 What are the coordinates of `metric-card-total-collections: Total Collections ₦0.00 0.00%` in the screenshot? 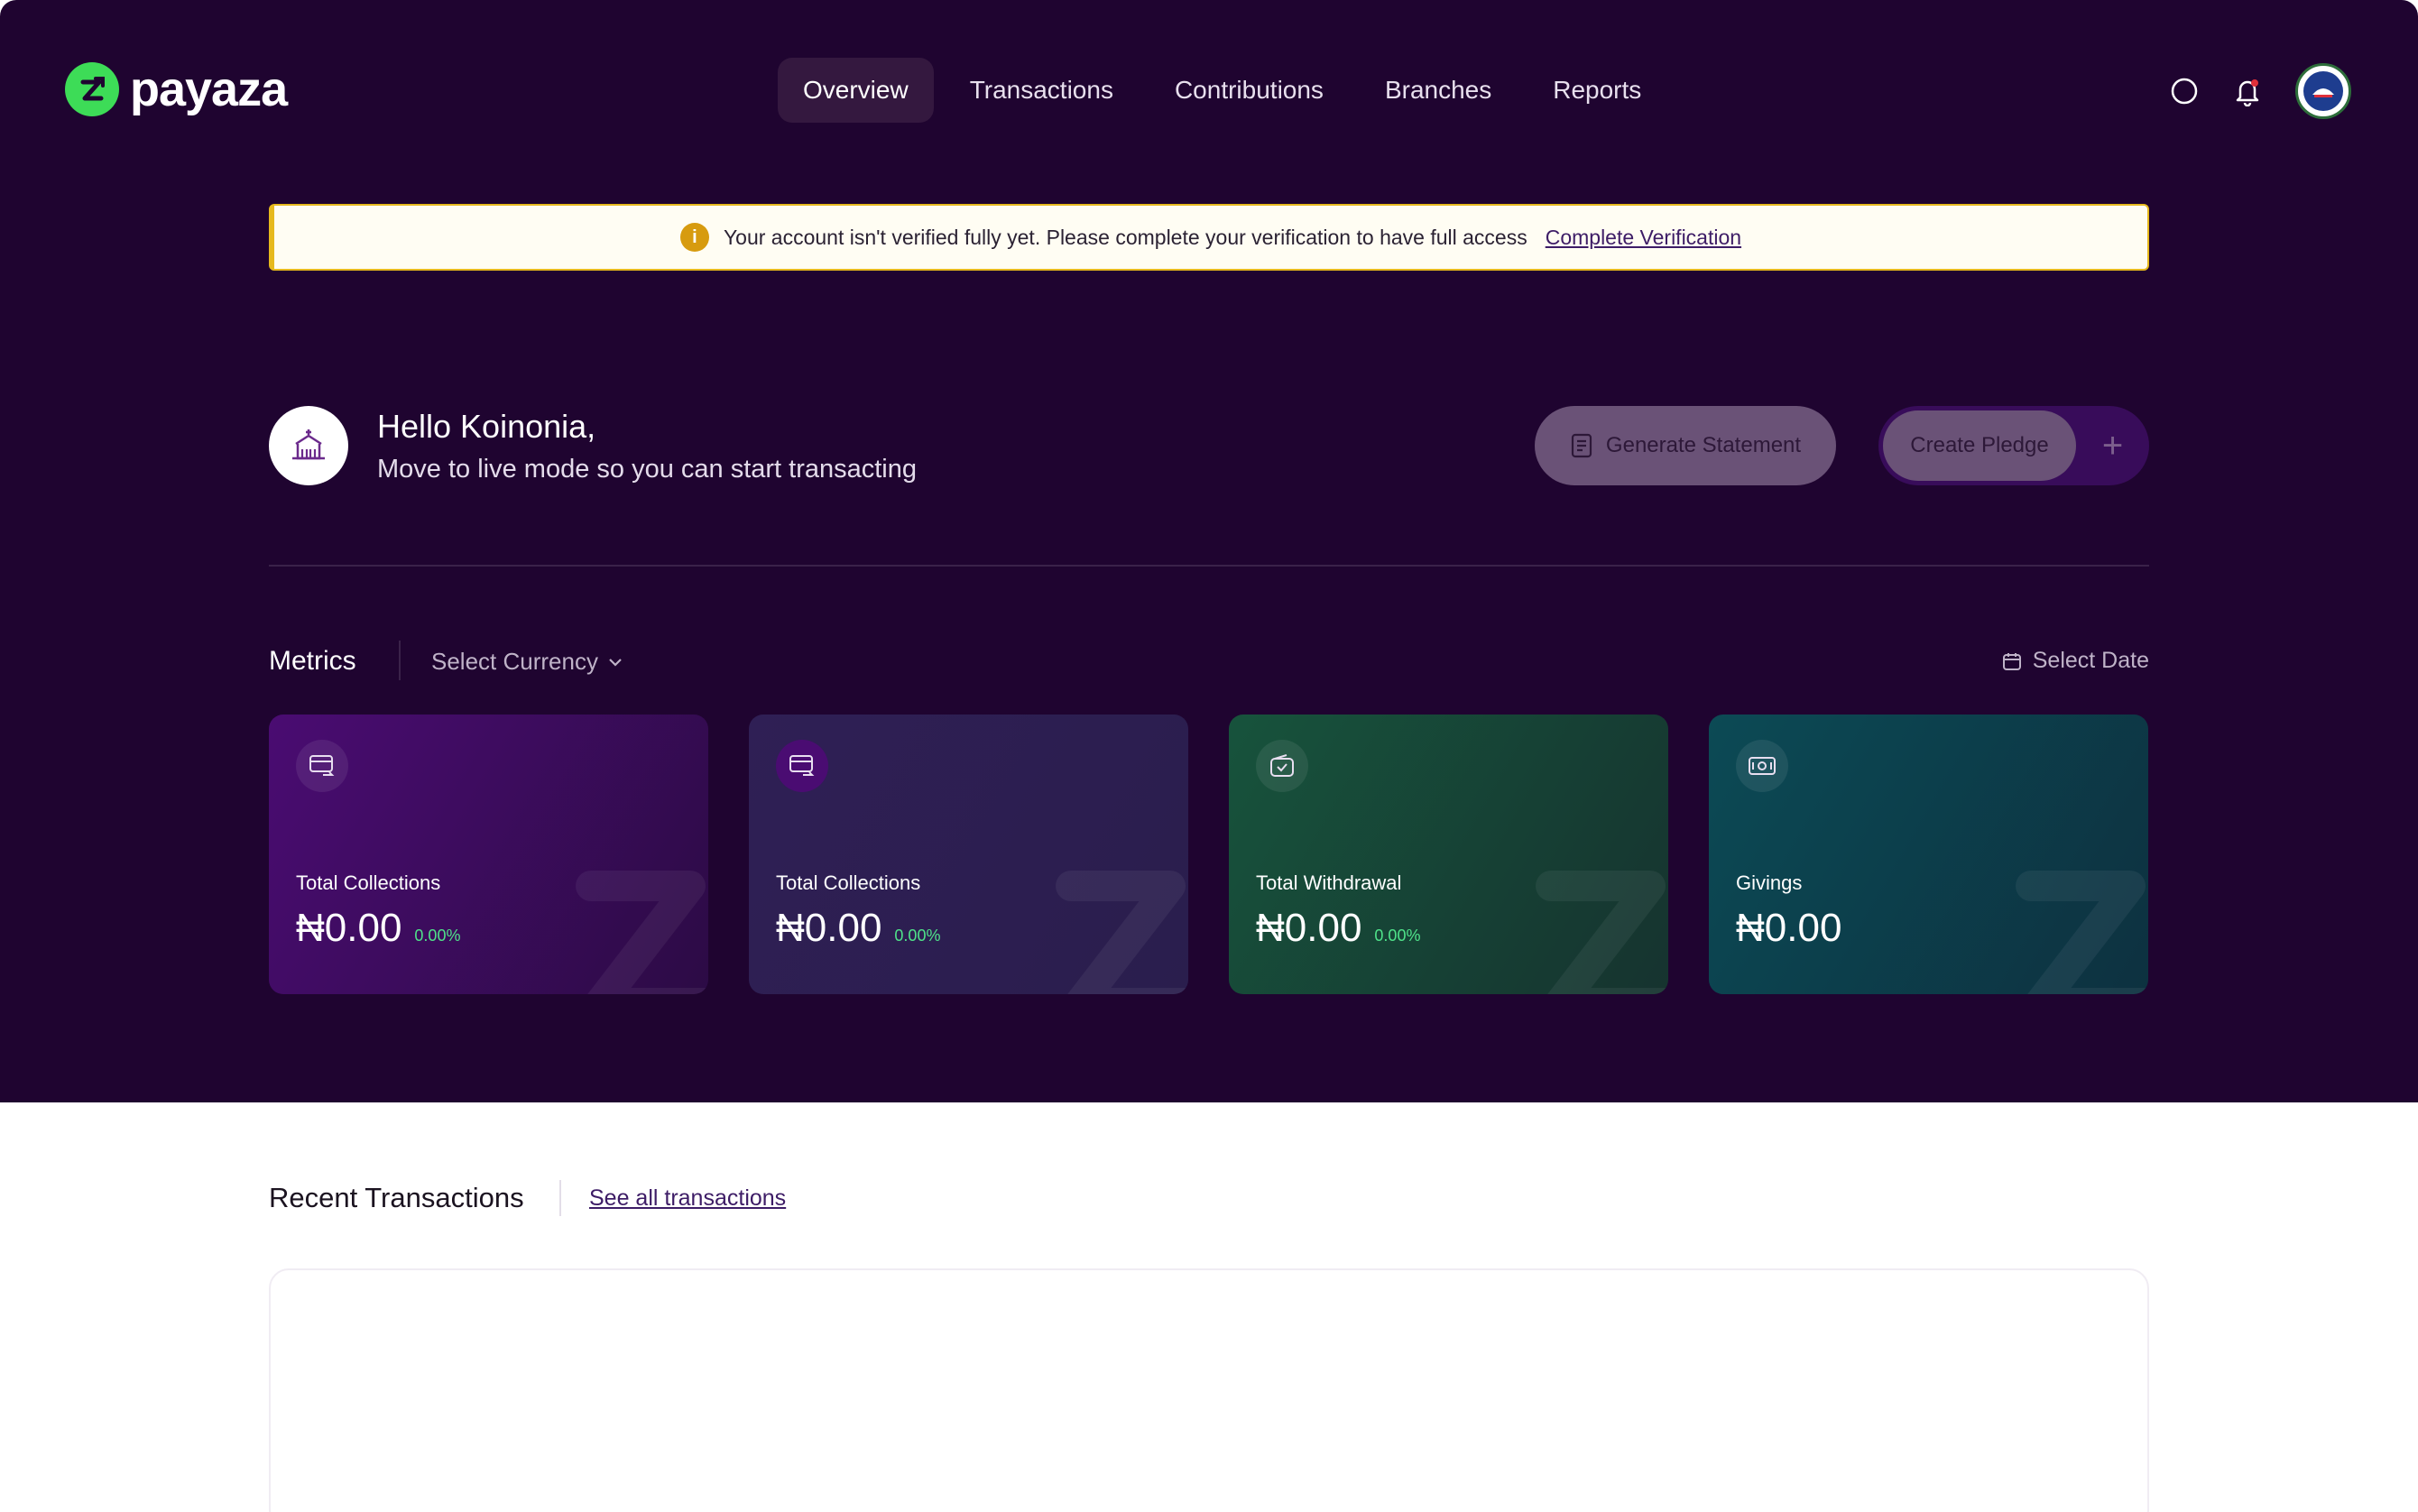 It's located at (488, 854).